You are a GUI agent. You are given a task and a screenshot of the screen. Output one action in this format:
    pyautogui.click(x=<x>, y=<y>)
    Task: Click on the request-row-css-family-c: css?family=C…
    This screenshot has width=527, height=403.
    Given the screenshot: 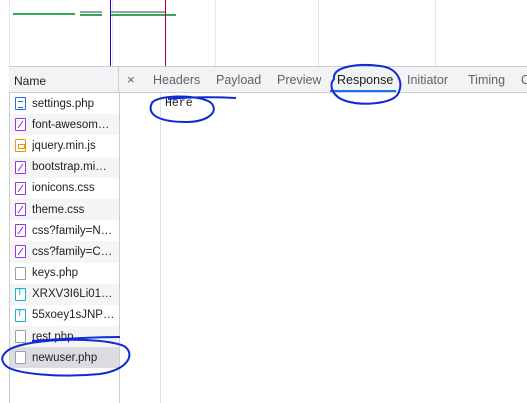 What is the action you would take?
    pyautogui.click(x=64, y=252)
    